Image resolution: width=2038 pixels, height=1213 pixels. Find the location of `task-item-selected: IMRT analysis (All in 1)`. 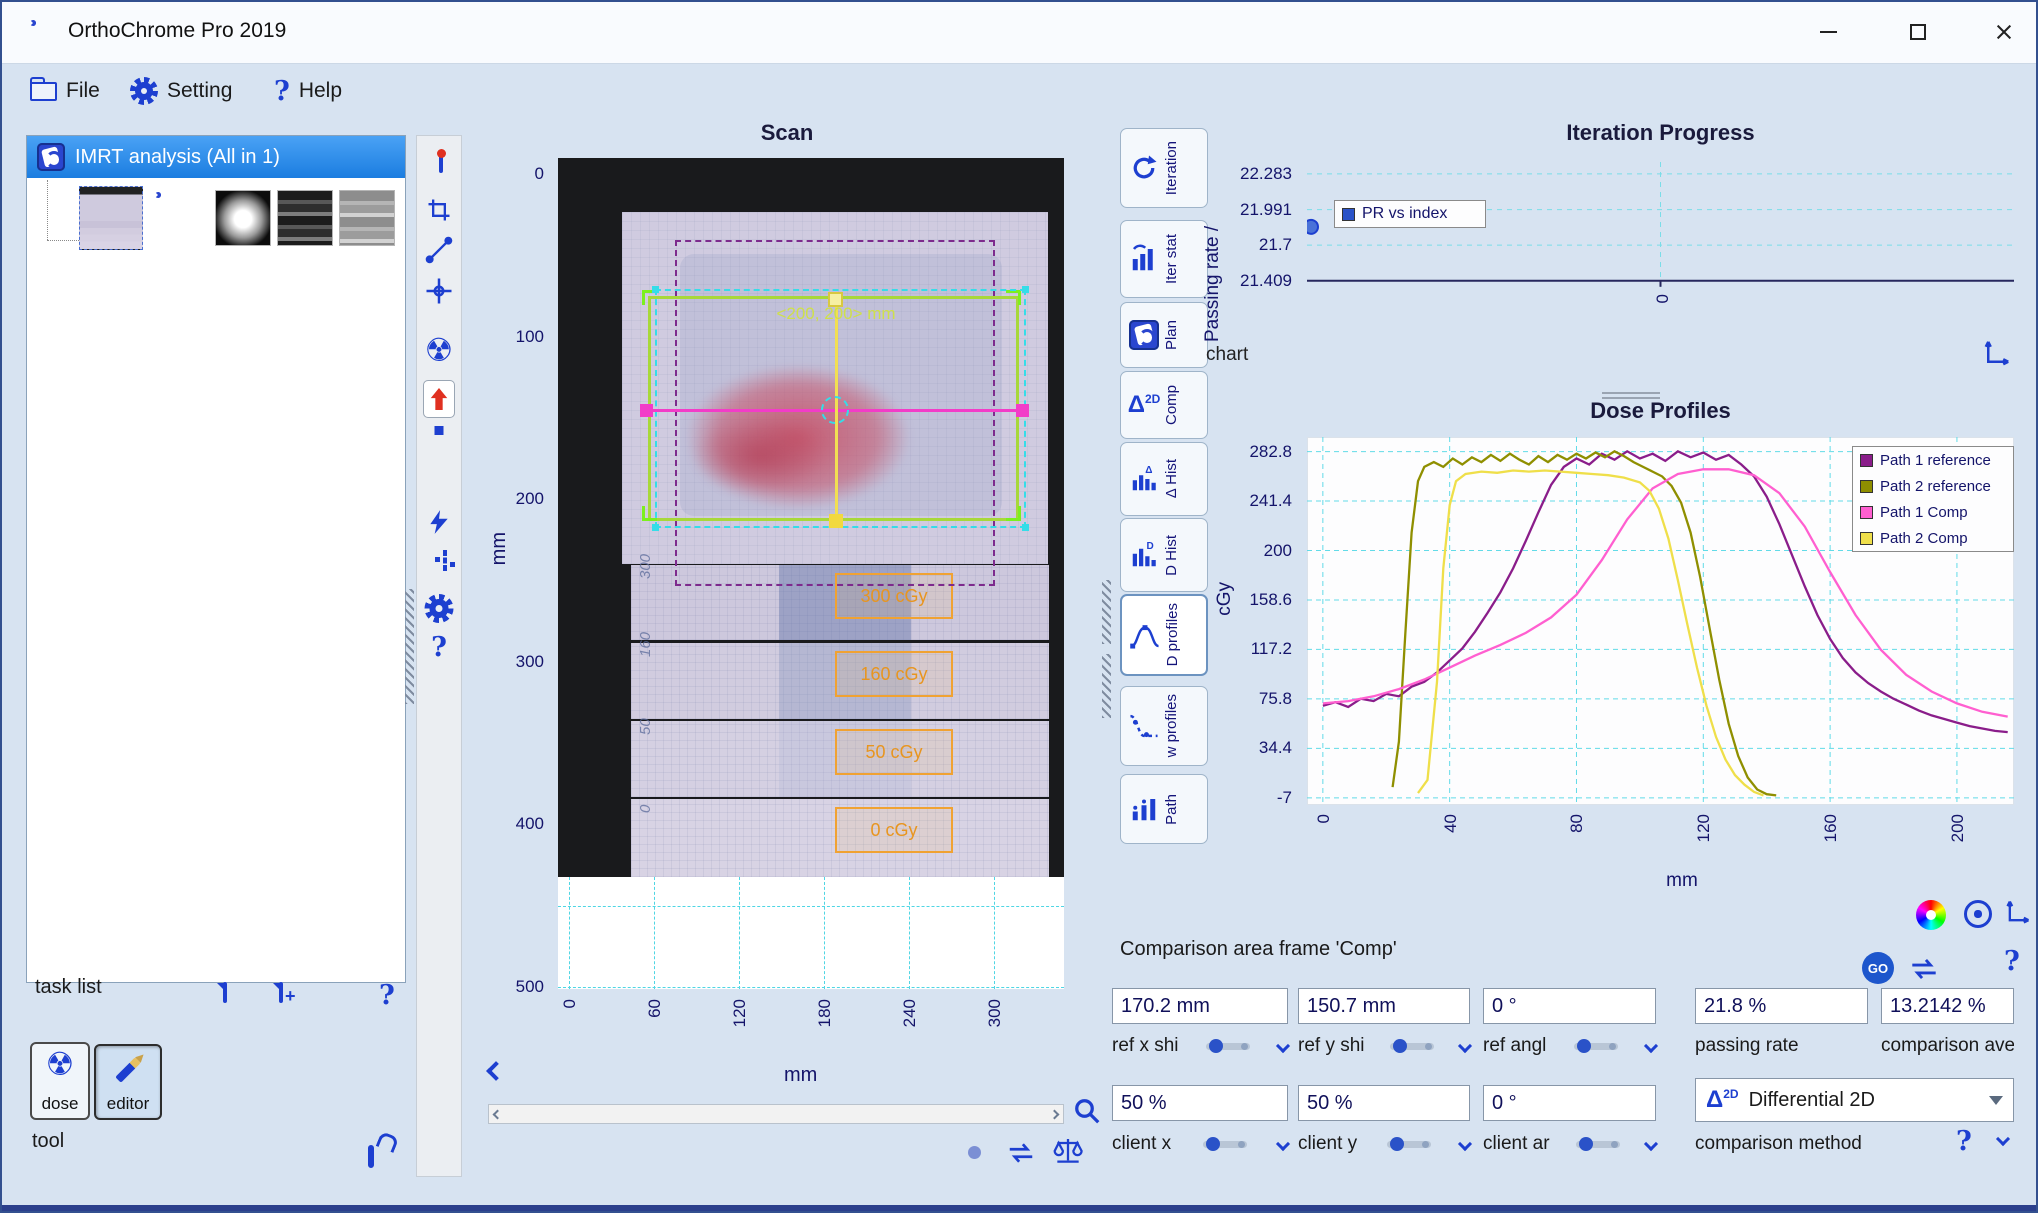

task-item-selected: IMRT analysis (All in 1) is located at coordinates (216, 157).